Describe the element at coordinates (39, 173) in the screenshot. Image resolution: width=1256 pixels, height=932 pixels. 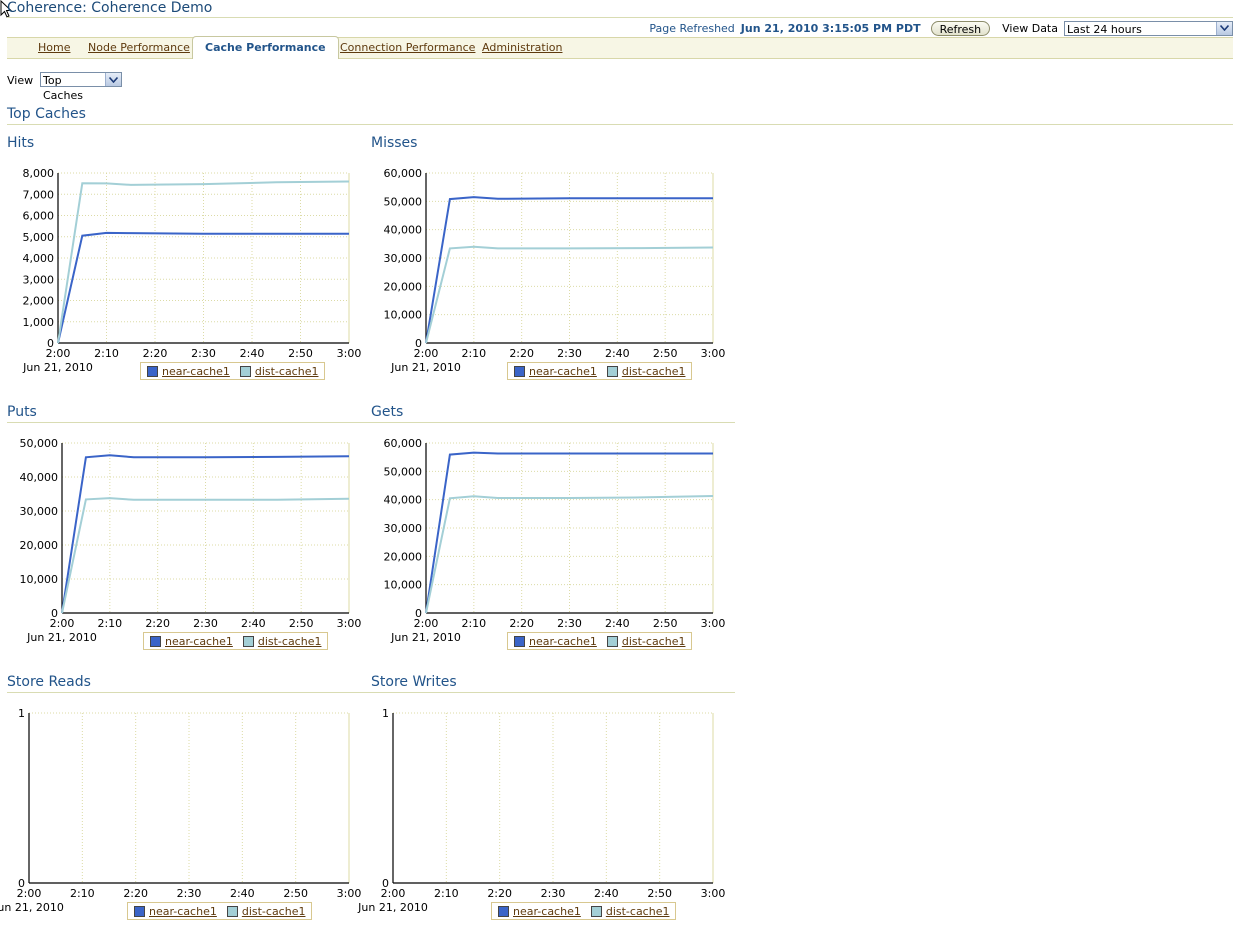
I see `y-tick-label: 8,000` at that location.